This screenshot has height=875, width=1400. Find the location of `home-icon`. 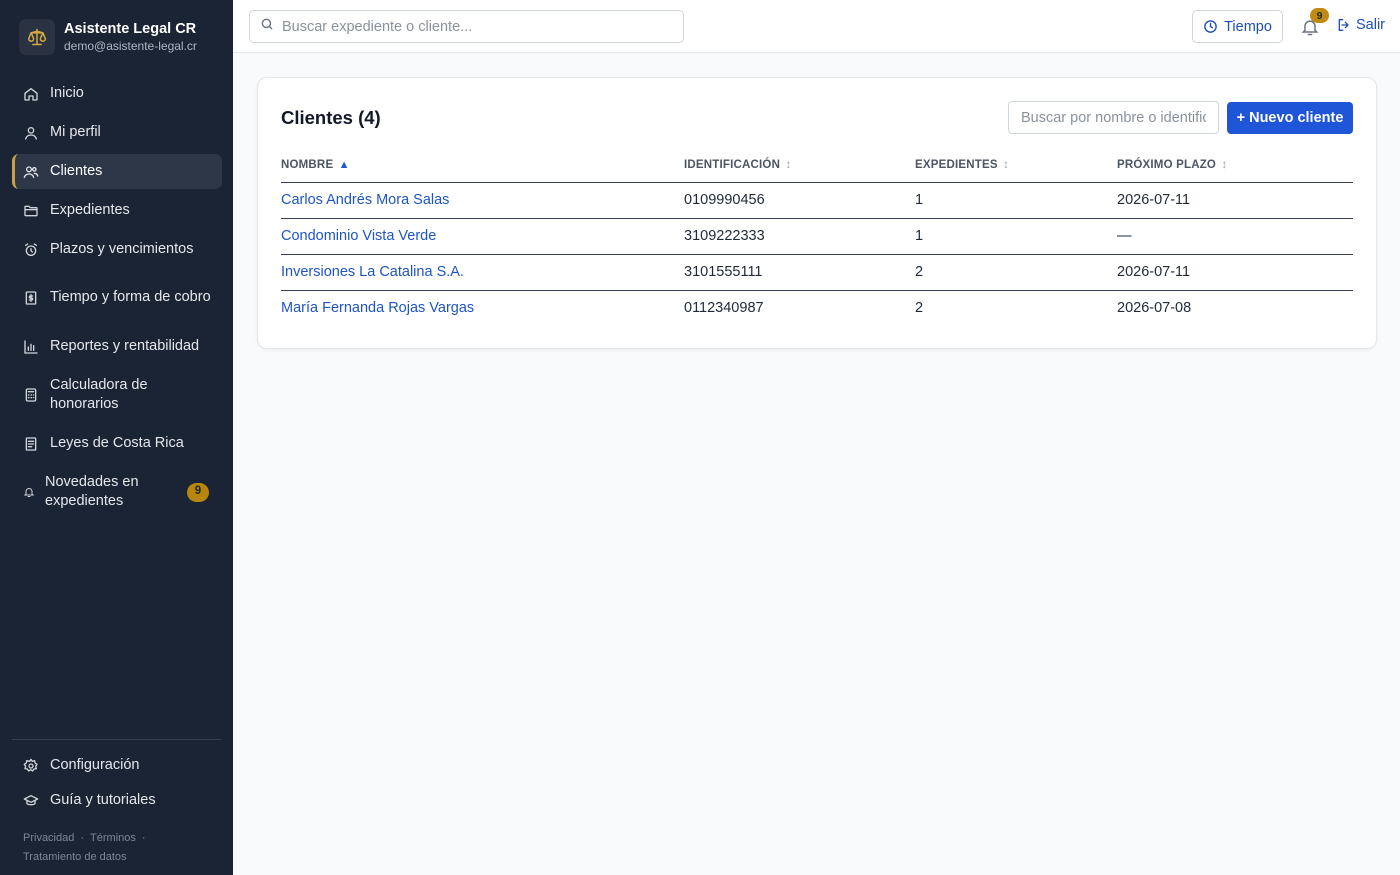

home-icon is located at coordinates (31, 94).